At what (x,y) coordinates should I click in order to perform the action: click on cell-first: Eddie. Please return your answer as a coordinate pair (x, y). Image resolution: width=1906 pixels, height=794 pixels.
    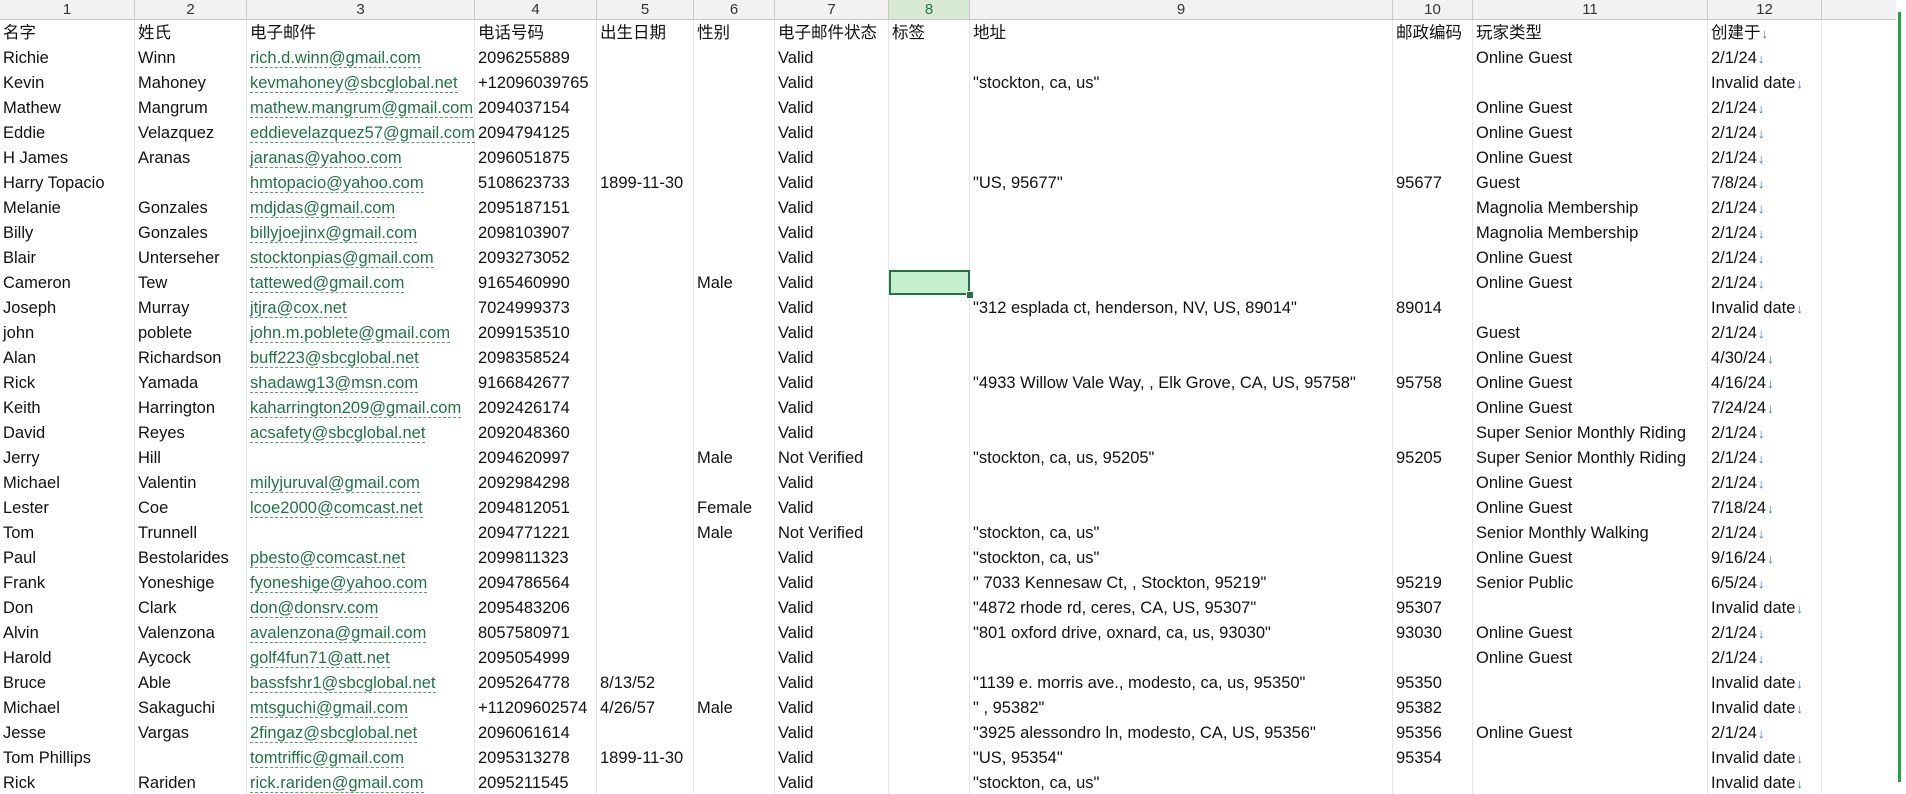
    Looking at the image, I should click on (67, 132).